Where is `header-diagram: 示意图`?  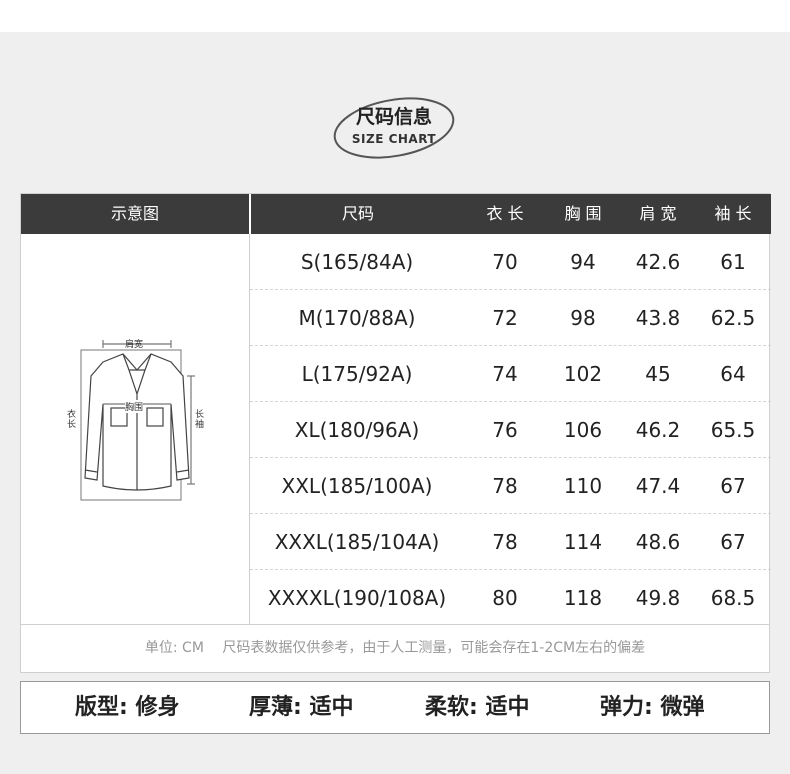 header-diagram: 示意图 is located at coordinates (134, 213).